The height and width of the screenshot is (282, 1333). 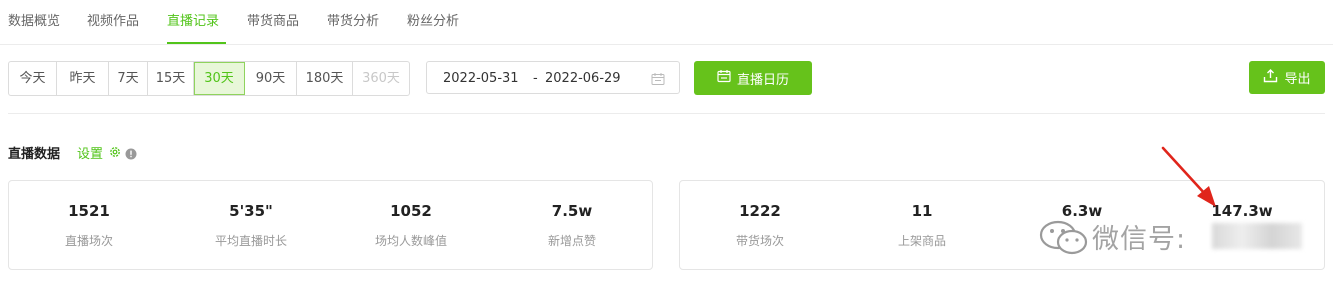 What do you see at coordinates (250, 241) in the screenshot?
I see `metric-label: 平均直播时长` at bounding box center [250, 241].